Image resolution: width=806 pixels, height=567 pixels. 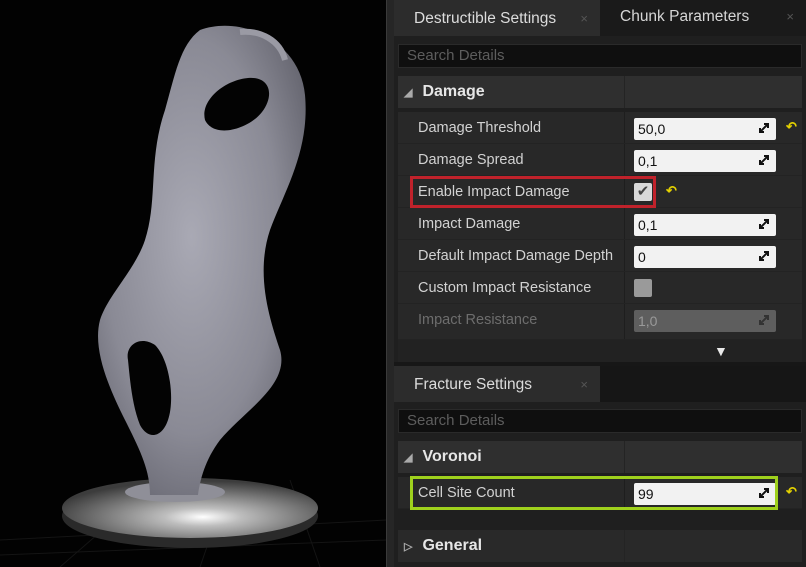 I want to click on chevron-down-icon: ▼, so click(x=721, y=351).